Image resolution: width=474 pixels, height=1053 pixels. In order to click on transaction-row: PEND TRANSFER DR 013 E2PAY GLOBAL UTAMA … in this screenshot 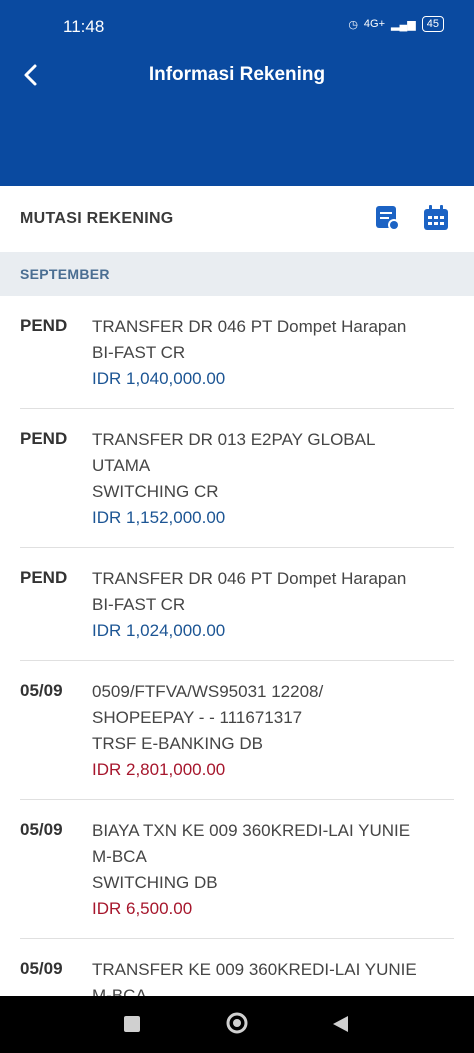, I will do `click(237, 478)`.